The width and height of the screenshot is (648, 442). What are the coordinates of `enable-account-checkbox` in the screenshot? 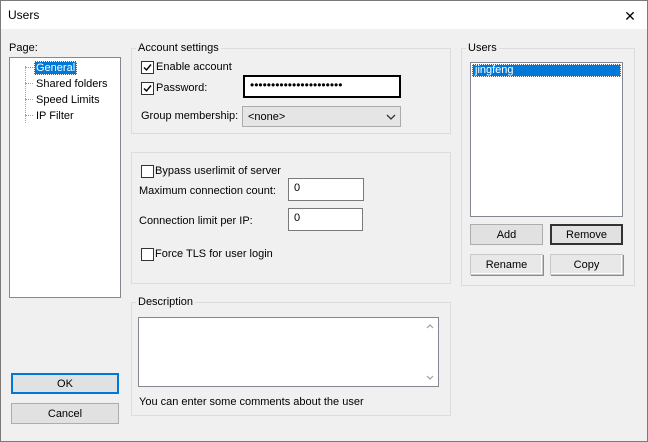 It's located at (147, 67).